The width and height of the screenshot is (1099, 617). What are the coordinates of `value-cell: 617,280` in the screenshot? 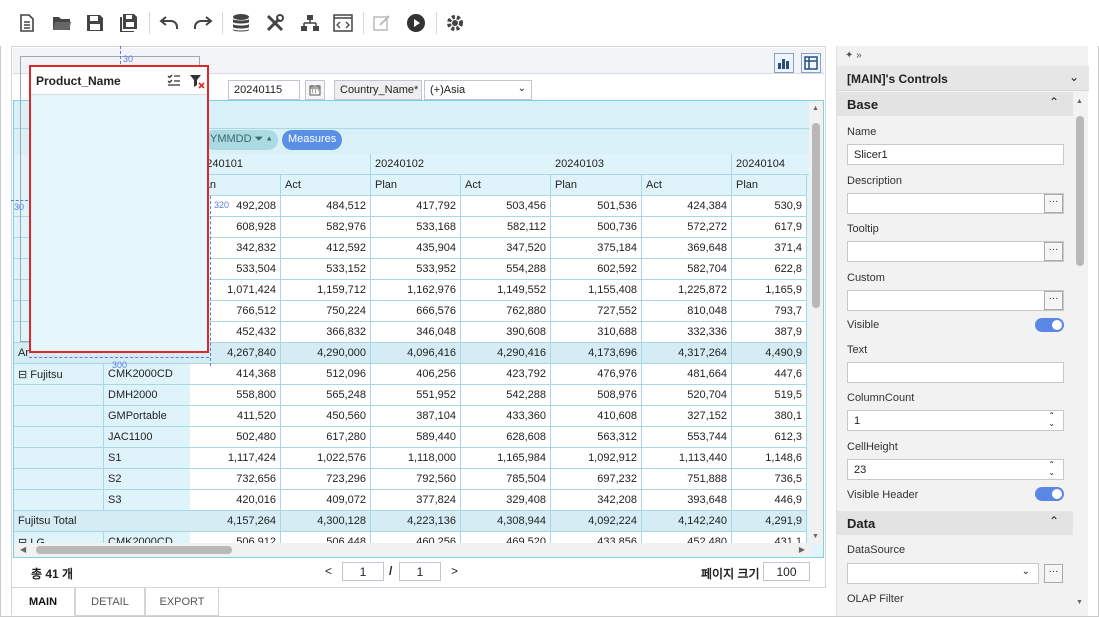 It's located at (326, 437).